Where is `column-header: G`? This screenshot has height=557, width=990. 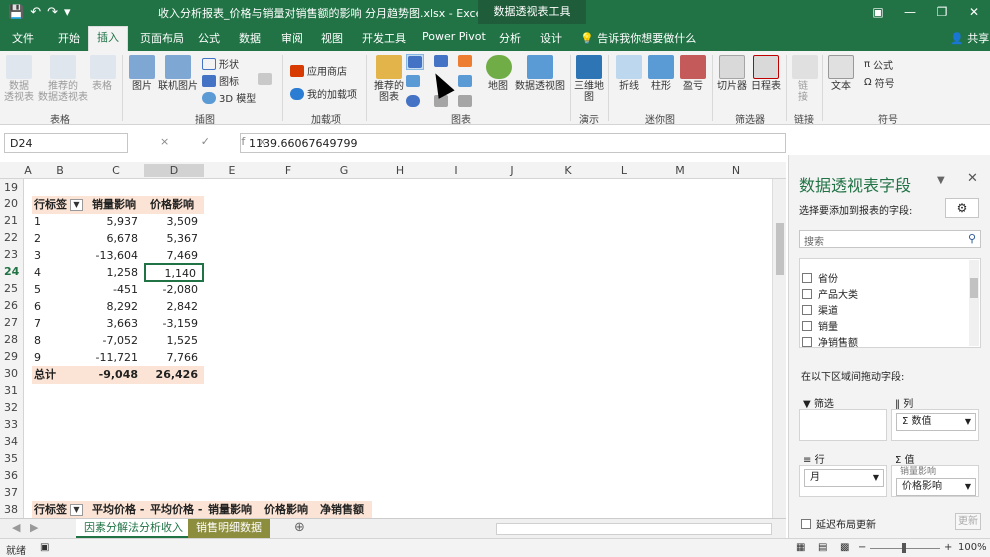 column-header: G is located at coordinates (344, 170).